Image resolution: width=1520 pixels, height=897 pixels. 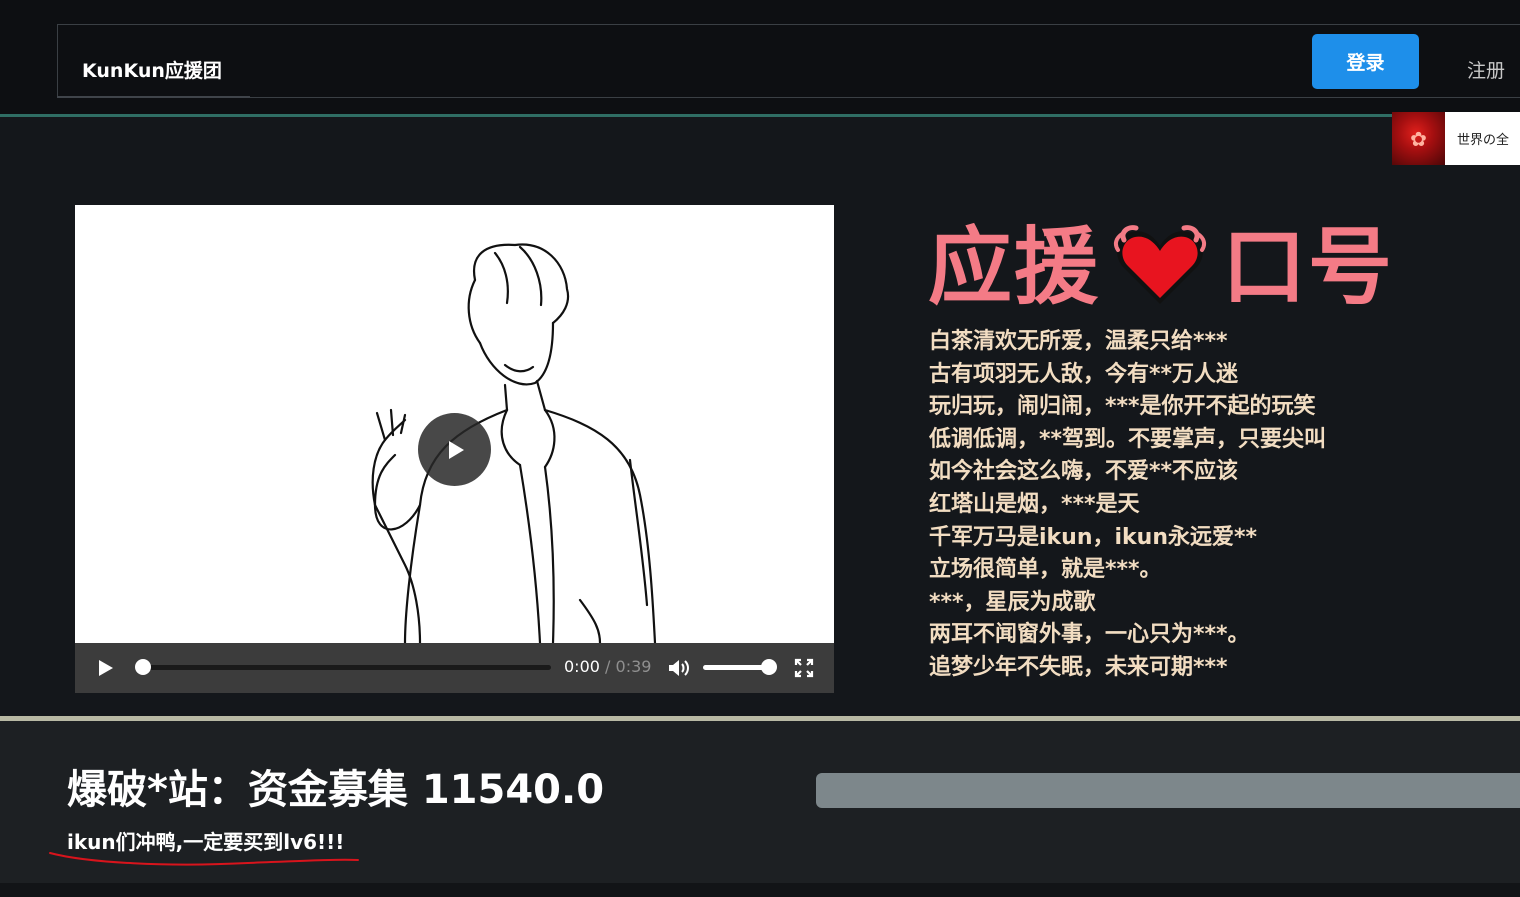 I want to click on album-cover-icon: ✿, so click(x=1418, y=138).